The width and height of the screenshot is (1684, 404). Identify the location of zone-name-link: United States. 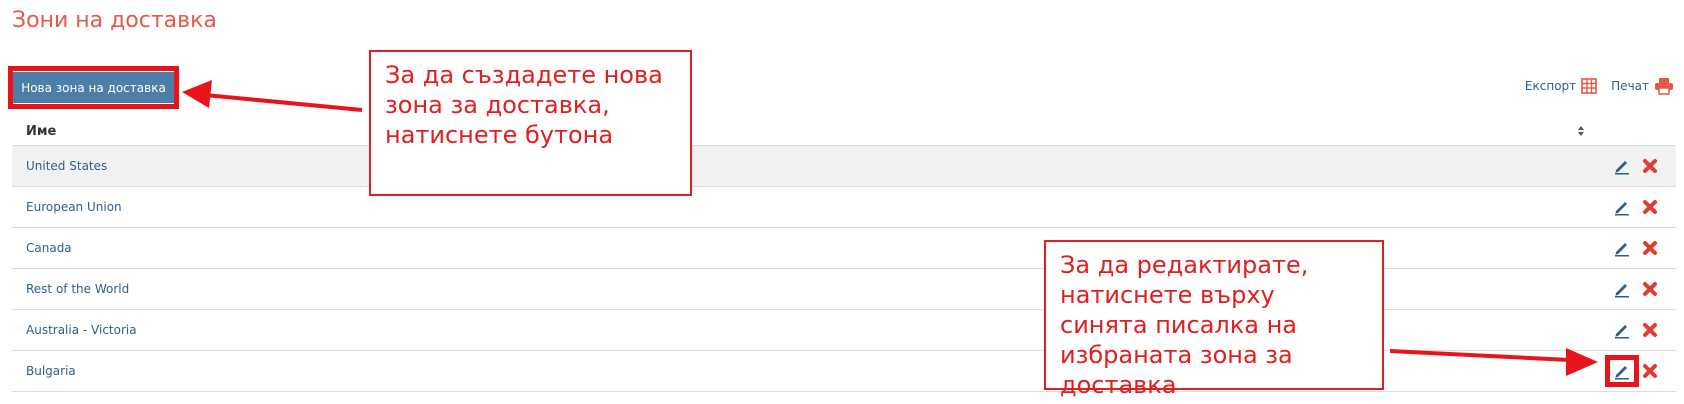
(59, 166).